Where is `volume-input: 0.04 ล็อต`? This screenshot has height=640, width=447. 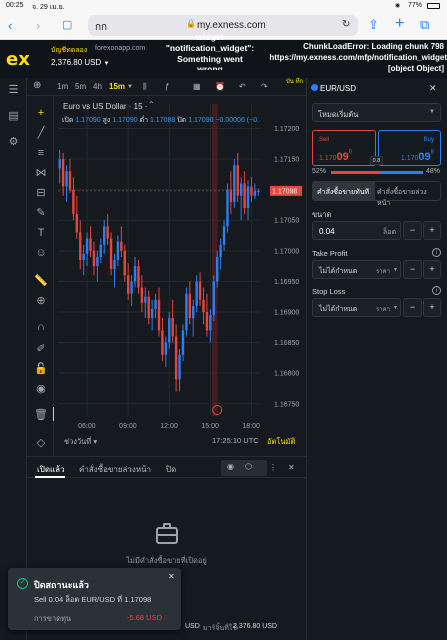
volume-input: 0.04 ล็อต is located at coordinates (356, 230).